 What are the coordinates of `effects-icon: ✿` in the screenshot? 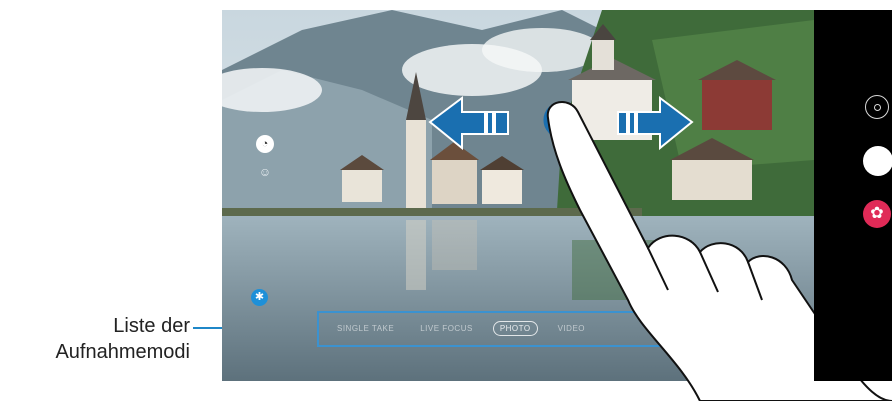 It's located at (877, 214).